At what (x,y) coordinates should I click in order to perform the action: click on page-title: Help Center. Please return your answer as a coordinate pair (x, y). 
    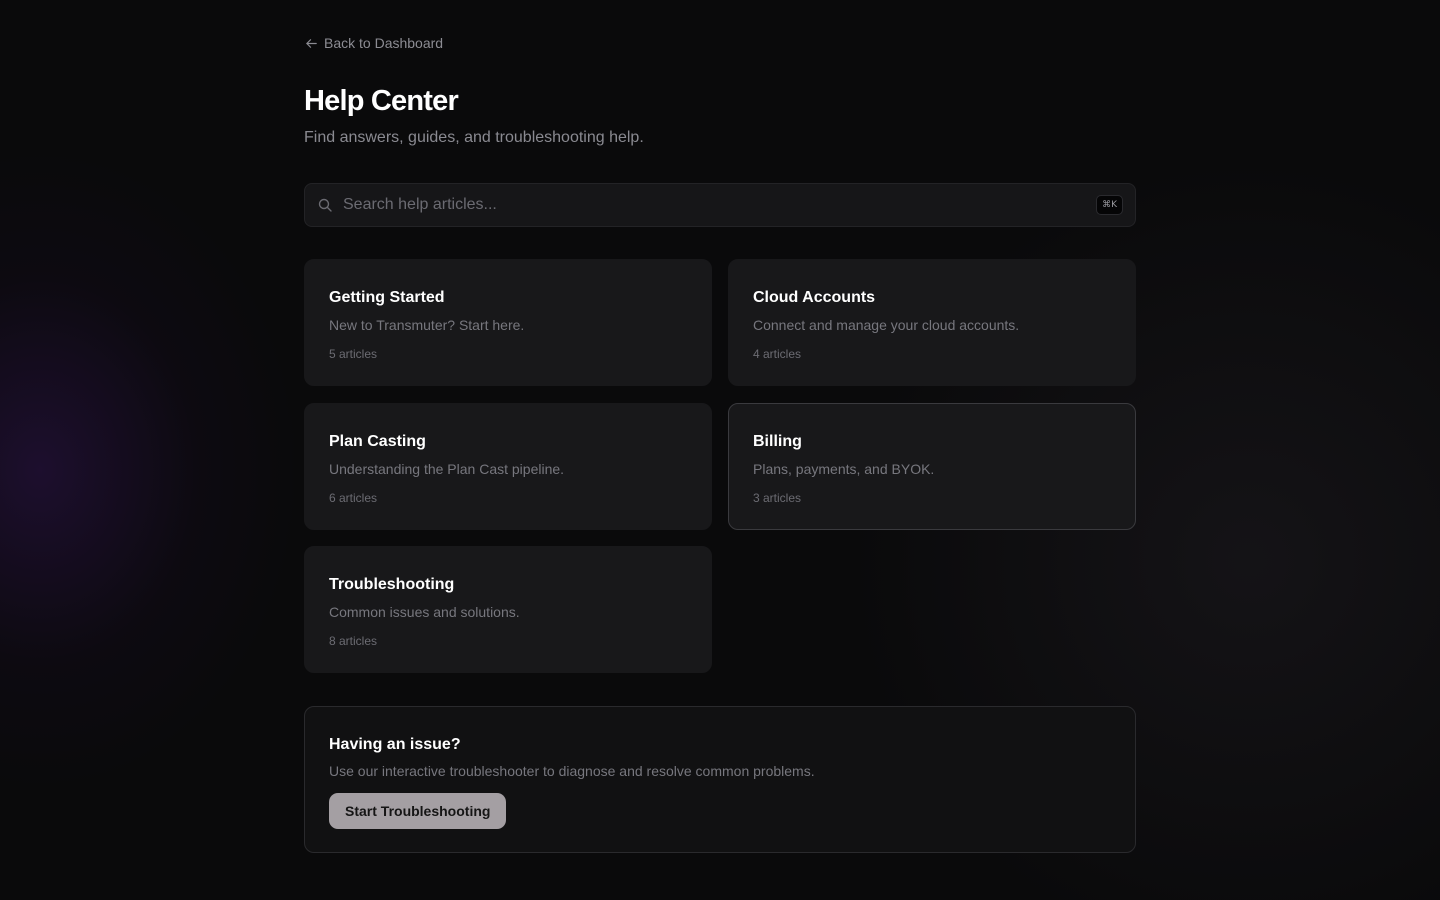
    Looking at the image, I should click on (381, 101).